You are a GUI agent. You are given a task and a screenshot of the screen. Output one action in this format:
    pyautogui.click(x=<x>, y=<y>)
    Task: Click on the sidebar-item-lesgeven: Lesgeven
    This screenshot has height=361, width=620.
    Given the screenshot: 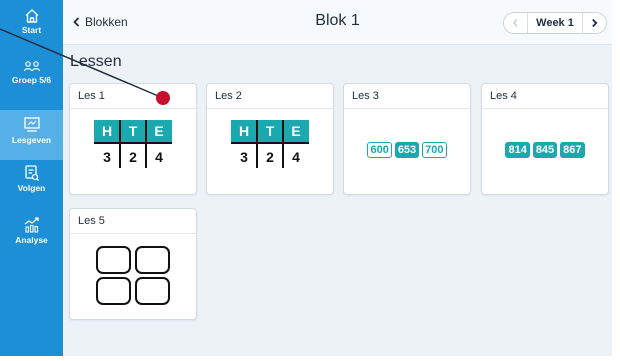 What is the action you would take?
    pyautogui.click(x=31, y=135)
    